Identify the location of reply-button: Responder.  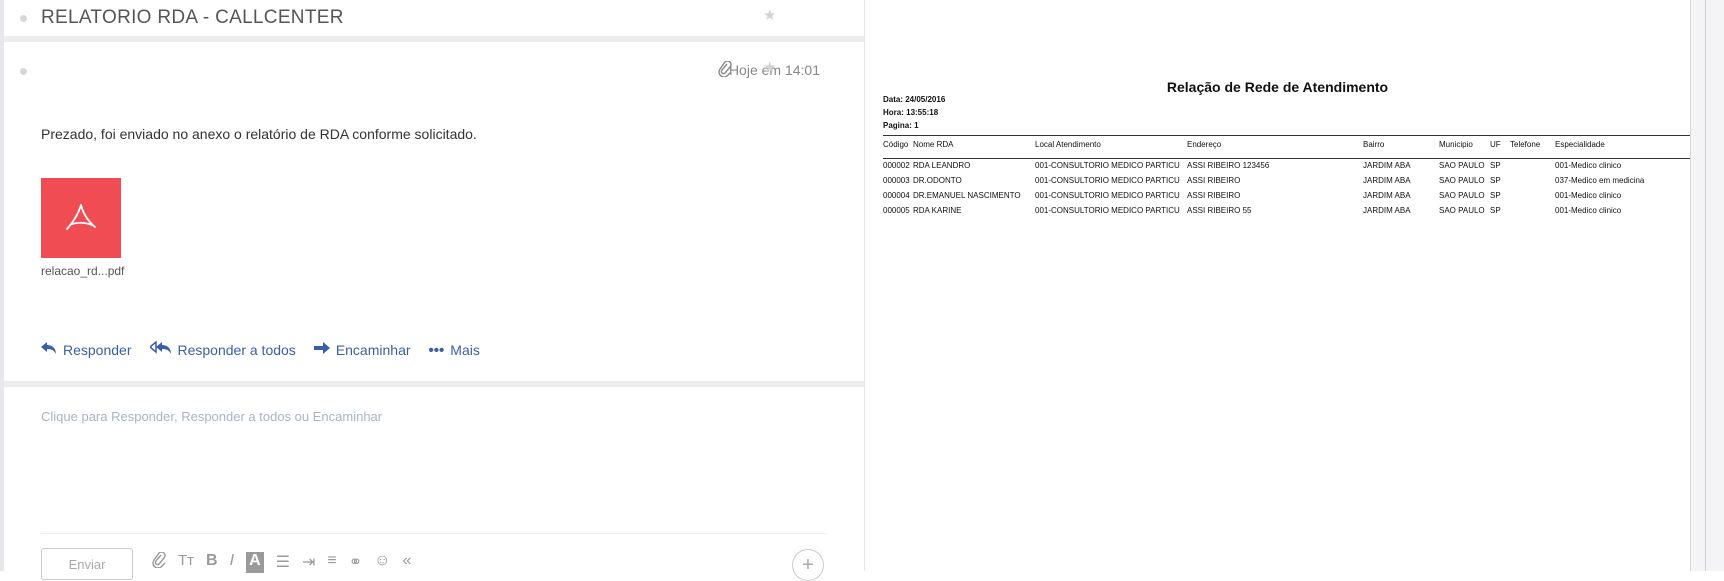
(86, 350).